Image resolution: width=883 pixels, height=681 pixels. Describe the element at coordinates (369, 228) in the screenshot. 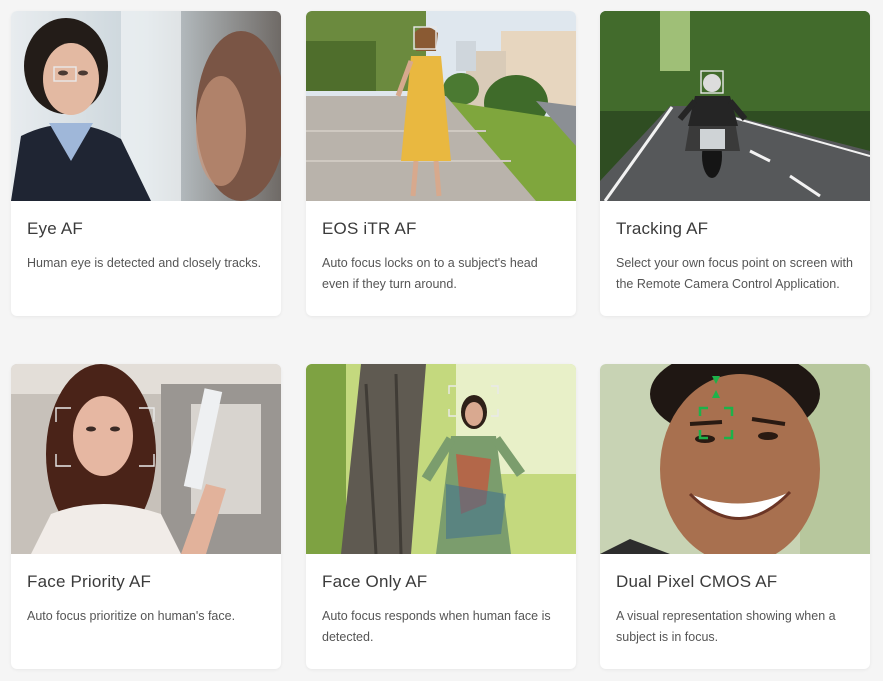

I see `card-title: EOS iTR AF` at that location.